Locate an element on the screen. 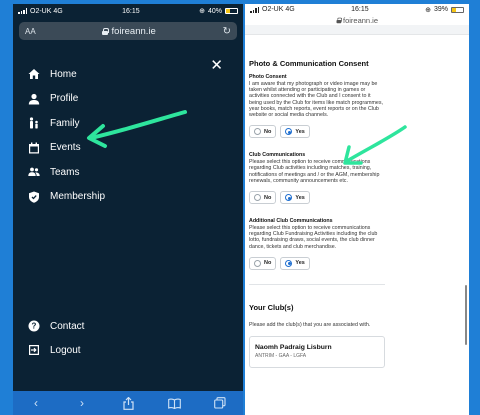 The height and width of the screenshot is (415, 480). photo-consent-yes: Yes is located at coordinates (295, 132).